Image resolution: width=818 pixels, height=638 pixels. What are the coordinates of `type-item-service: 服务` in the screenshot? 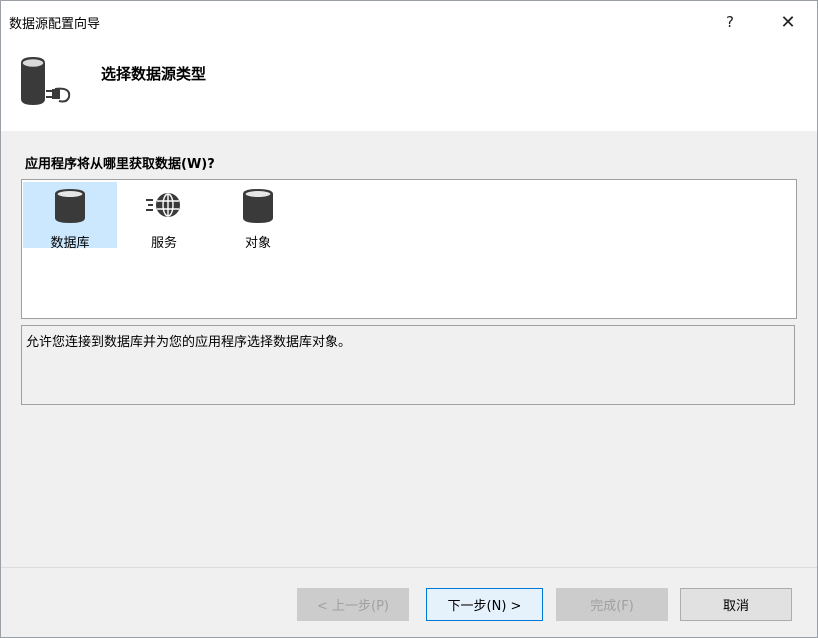 It's located at (164, 216).